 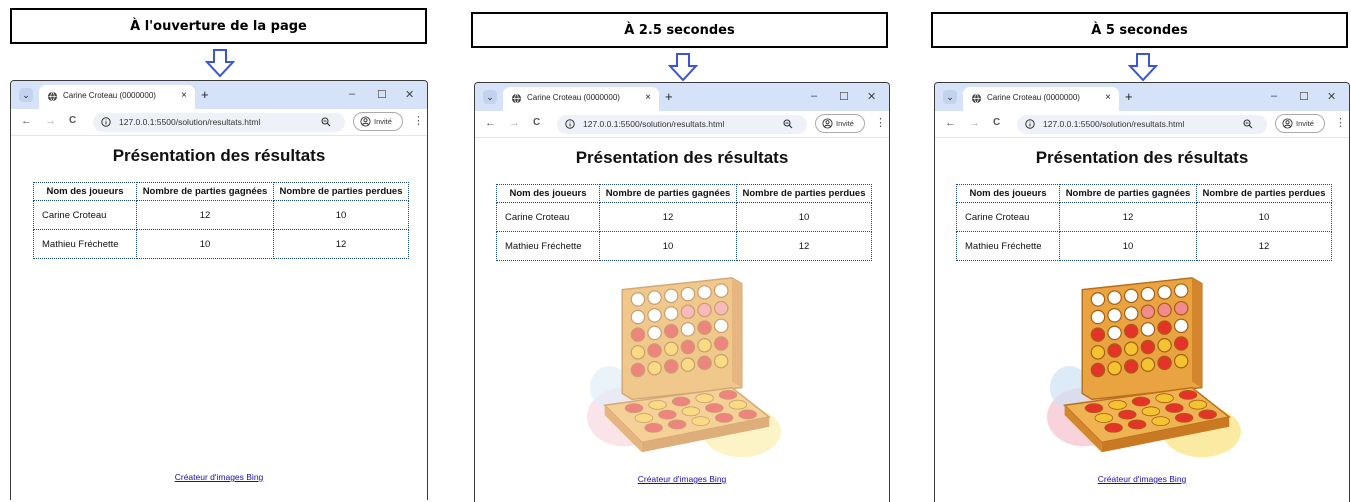 What do you see at coordinates (683, 367) in the screenshot?
I see `connect-four-image` at bounding box center [683, 367].